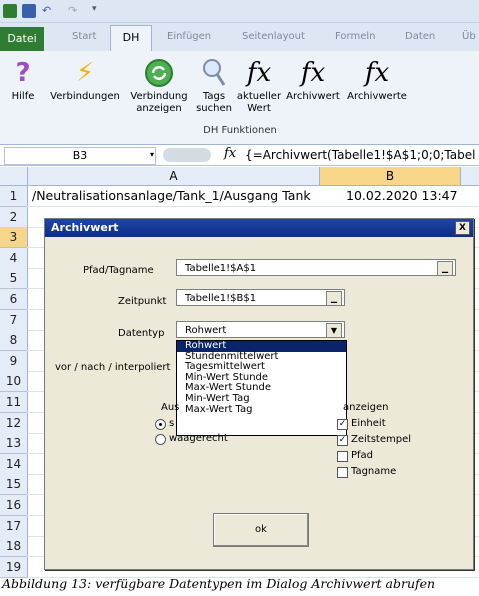 This screenshot has width=479, height=596. What do you see at coordinates (49, 11) in the screenshot?
I see `undo-icon: ↶` at bounding box center [49, 11].